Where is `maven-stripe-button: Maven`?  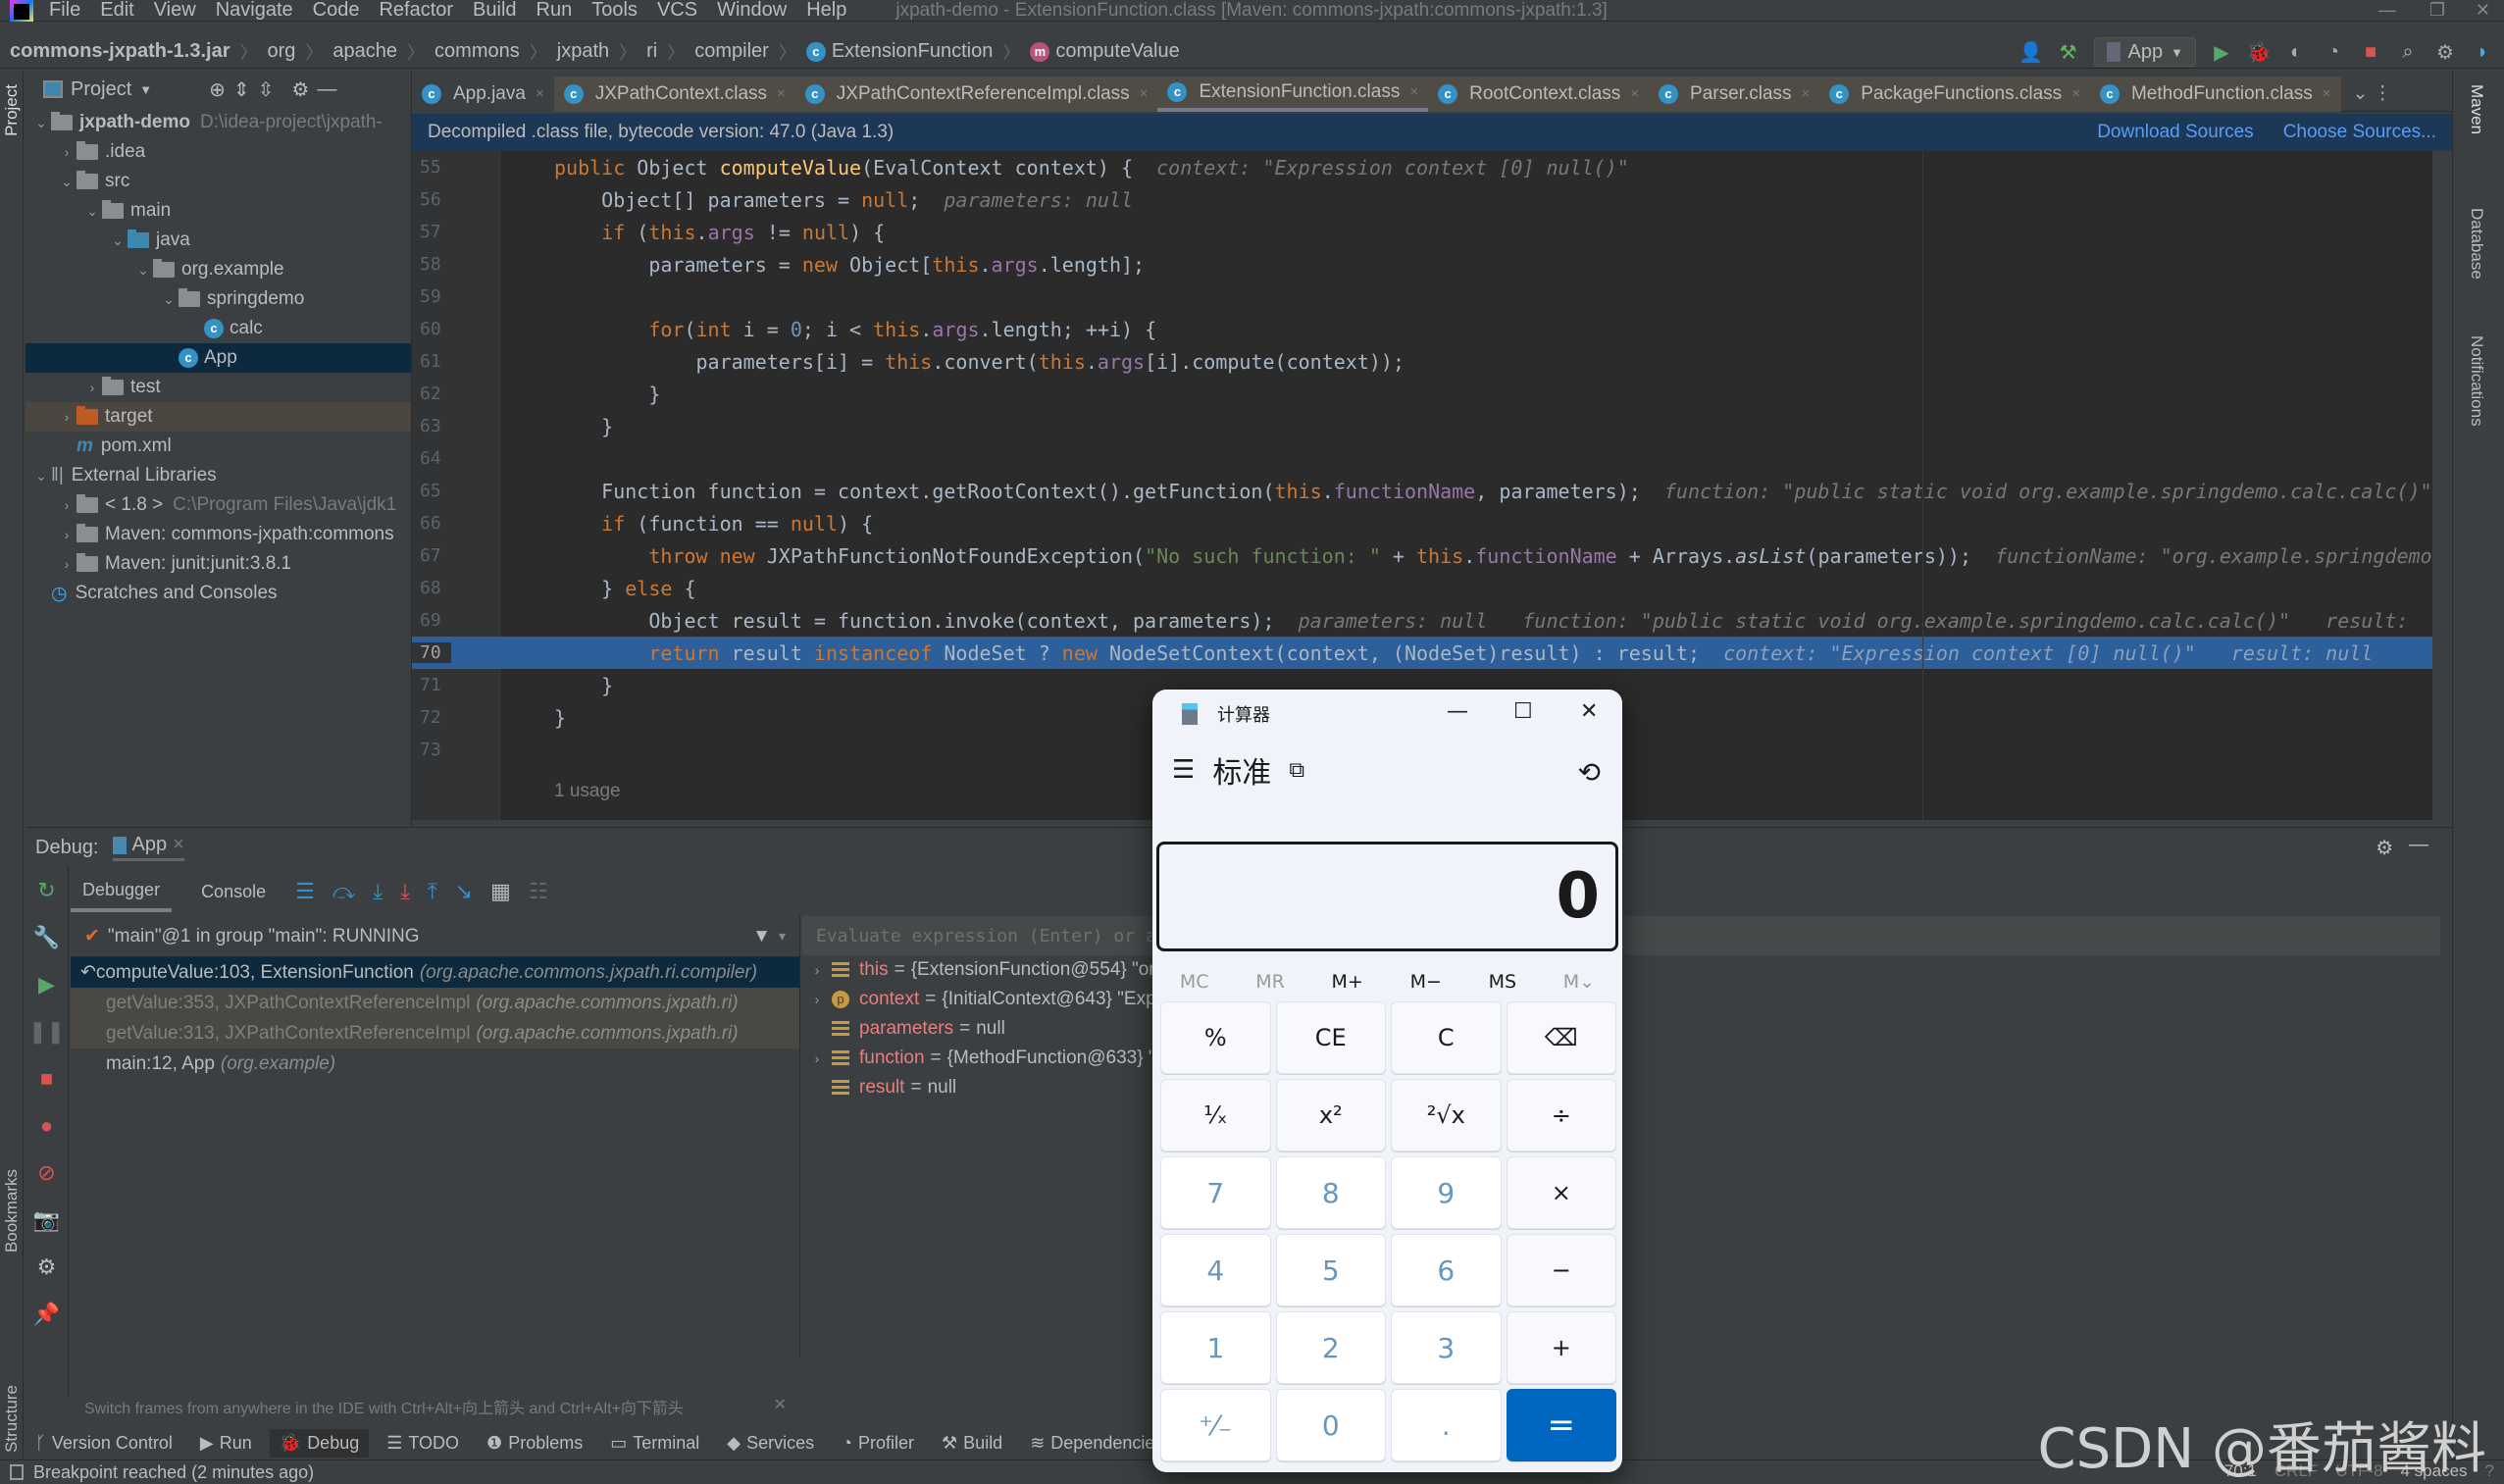
maven-stripe-button: Maven is located at coordinates (2476, 109).